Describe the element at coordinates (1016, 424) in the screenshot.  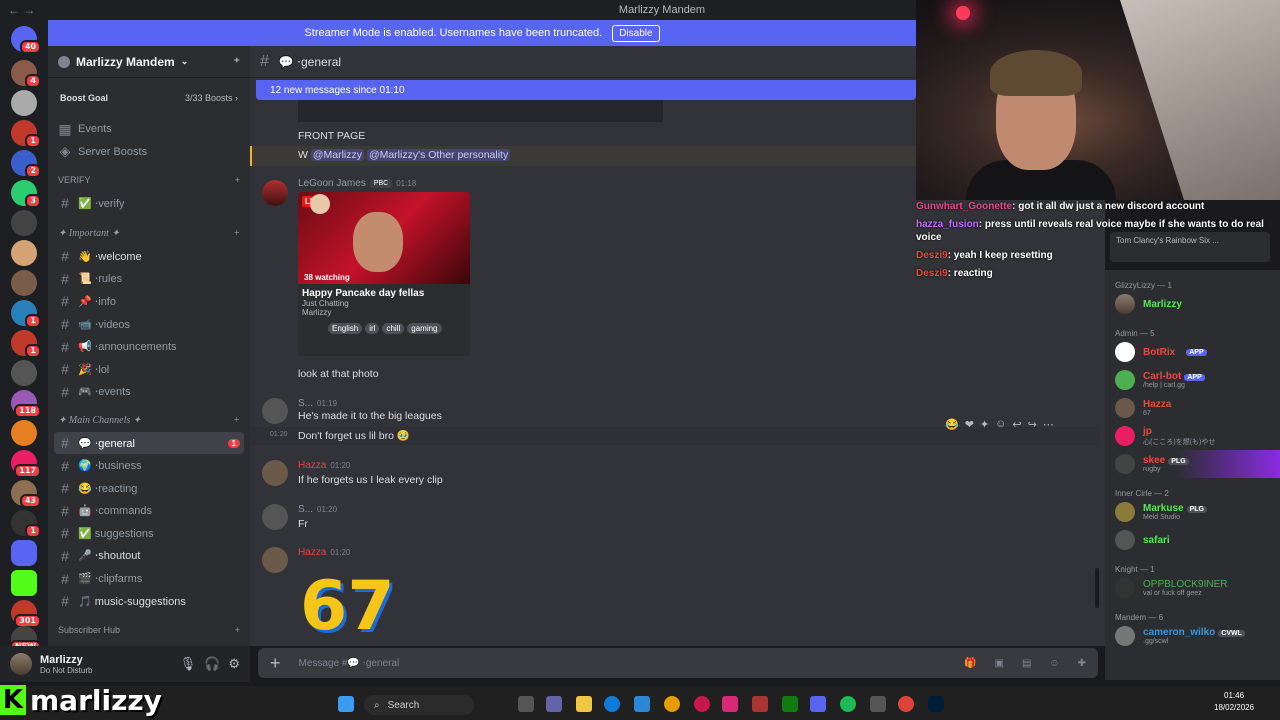
I see `reply-icon: ↩` at that location.